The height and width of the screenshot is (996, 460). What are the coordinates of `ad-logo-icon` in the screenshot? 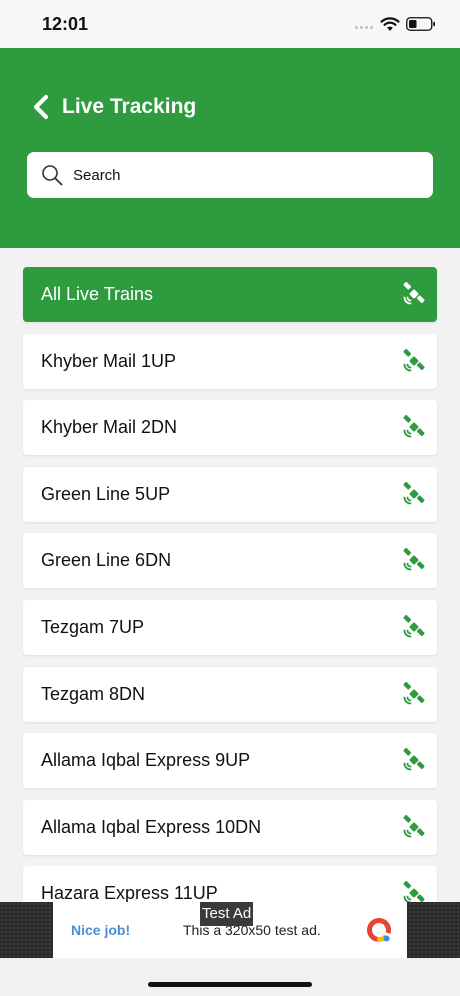 It's located at (379, 930).